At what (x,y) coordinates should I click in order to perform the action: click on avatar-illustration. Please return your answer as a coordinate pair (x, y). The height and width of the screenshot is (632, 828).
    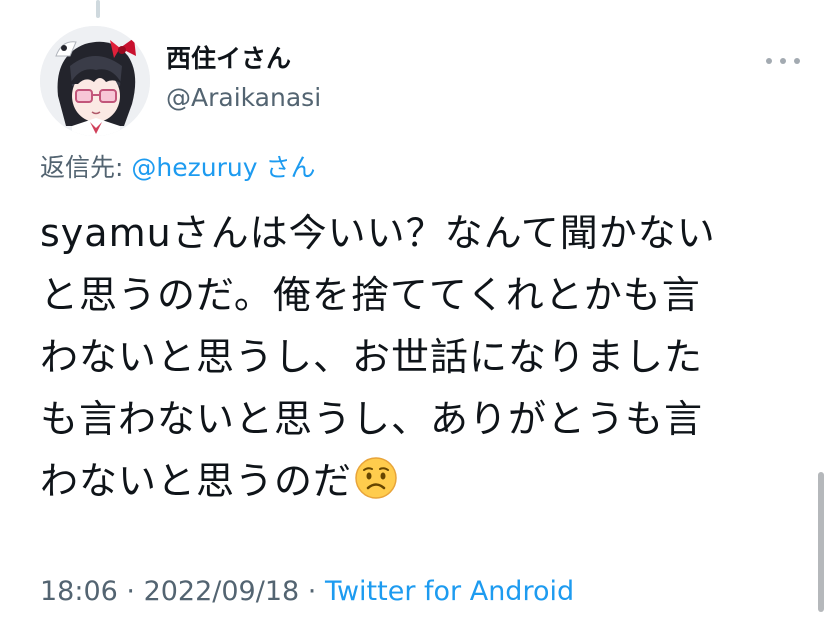
    Looking at the image, I should click on (95, 81).